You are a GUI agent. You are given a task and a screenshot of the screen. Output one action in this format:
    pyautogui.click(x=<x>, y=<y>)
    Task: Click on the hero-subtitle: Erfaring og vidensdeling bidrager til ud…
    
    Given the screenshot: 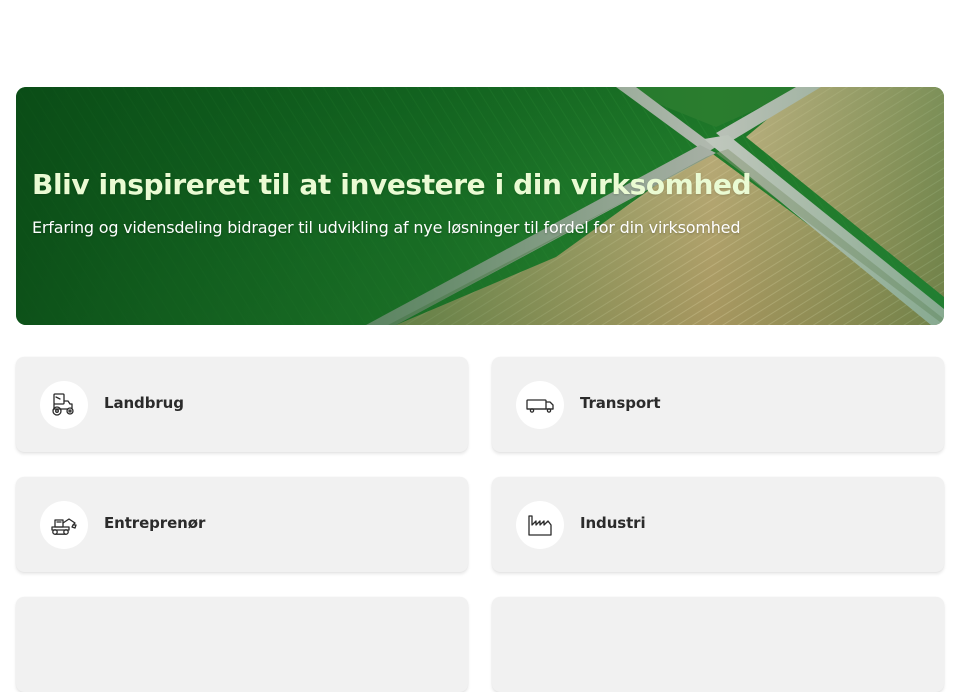 What is the action you would take?
    pyautogui.click(x=386, y=227)
    